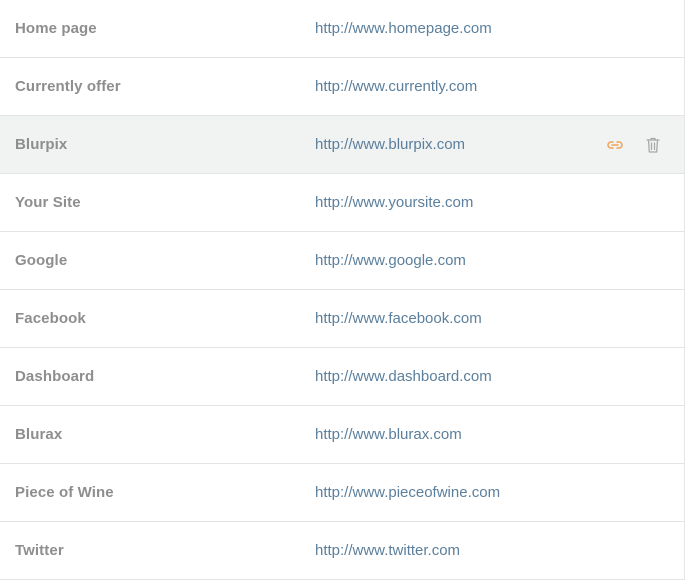 This screenshot has width=685, height=580. What do you see at coordinates (41, 144) in the screenshot?
I see `link-name: Blurpix` at bounding box center [41, 144].